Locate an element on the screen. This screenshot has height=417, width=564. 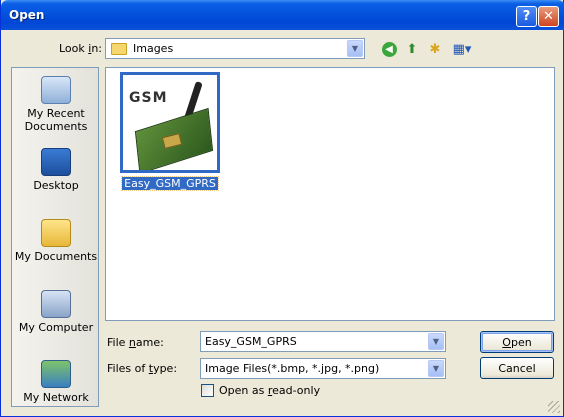
my-computer-icon is located at coordinates (56, 304).